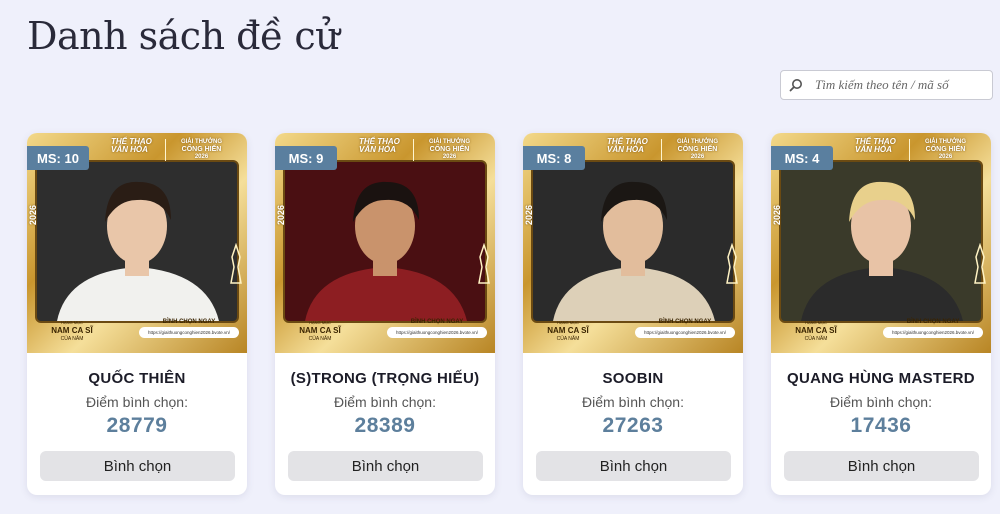 This screenshot has width=1000, height=514. Describe the element at coordinates (633, 425) in the screenshot. I see `vote-score: 27263` at that location.